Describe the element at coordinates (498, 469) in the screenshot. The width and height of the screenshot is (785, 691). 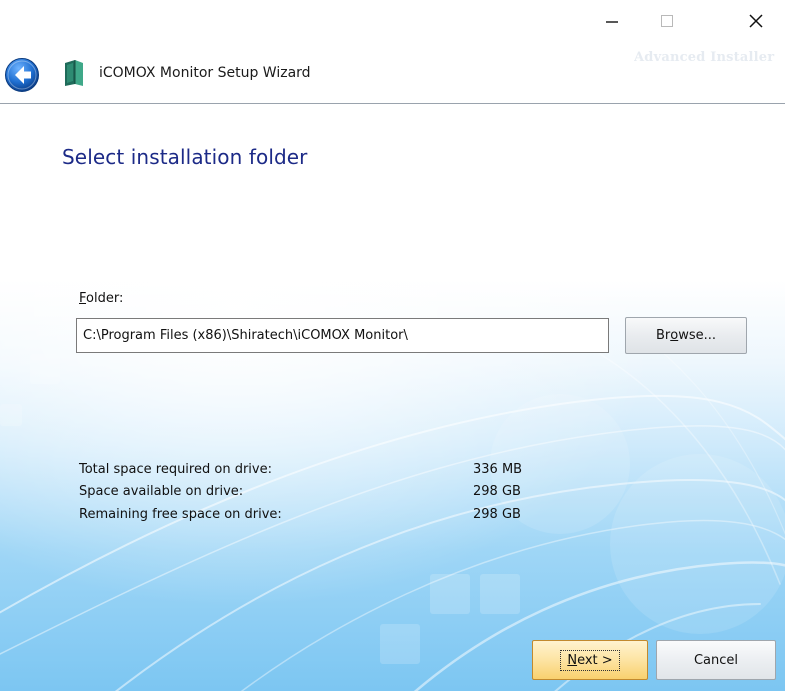
I see `space-required-value: 336 MB` at that location.